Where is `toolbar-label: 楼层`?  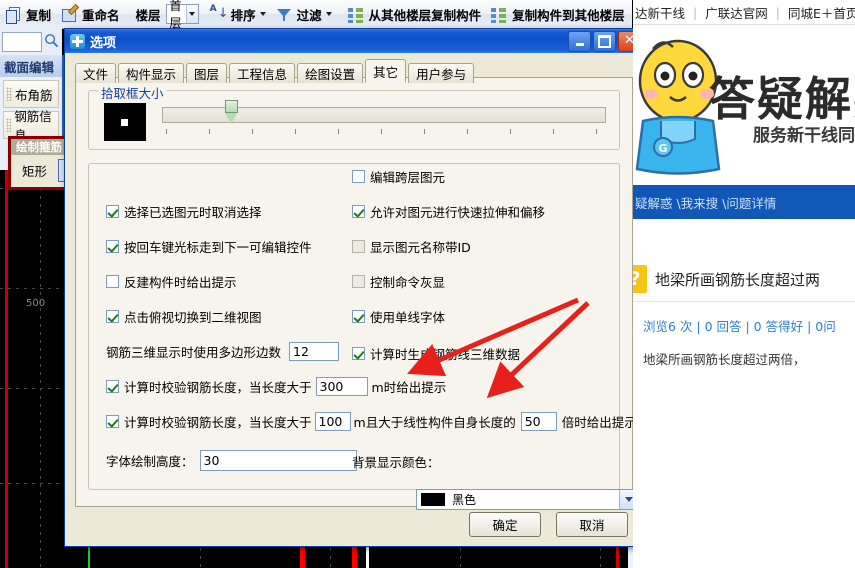
toolbar-label: 楼层 is located at coordinates (148, 15).